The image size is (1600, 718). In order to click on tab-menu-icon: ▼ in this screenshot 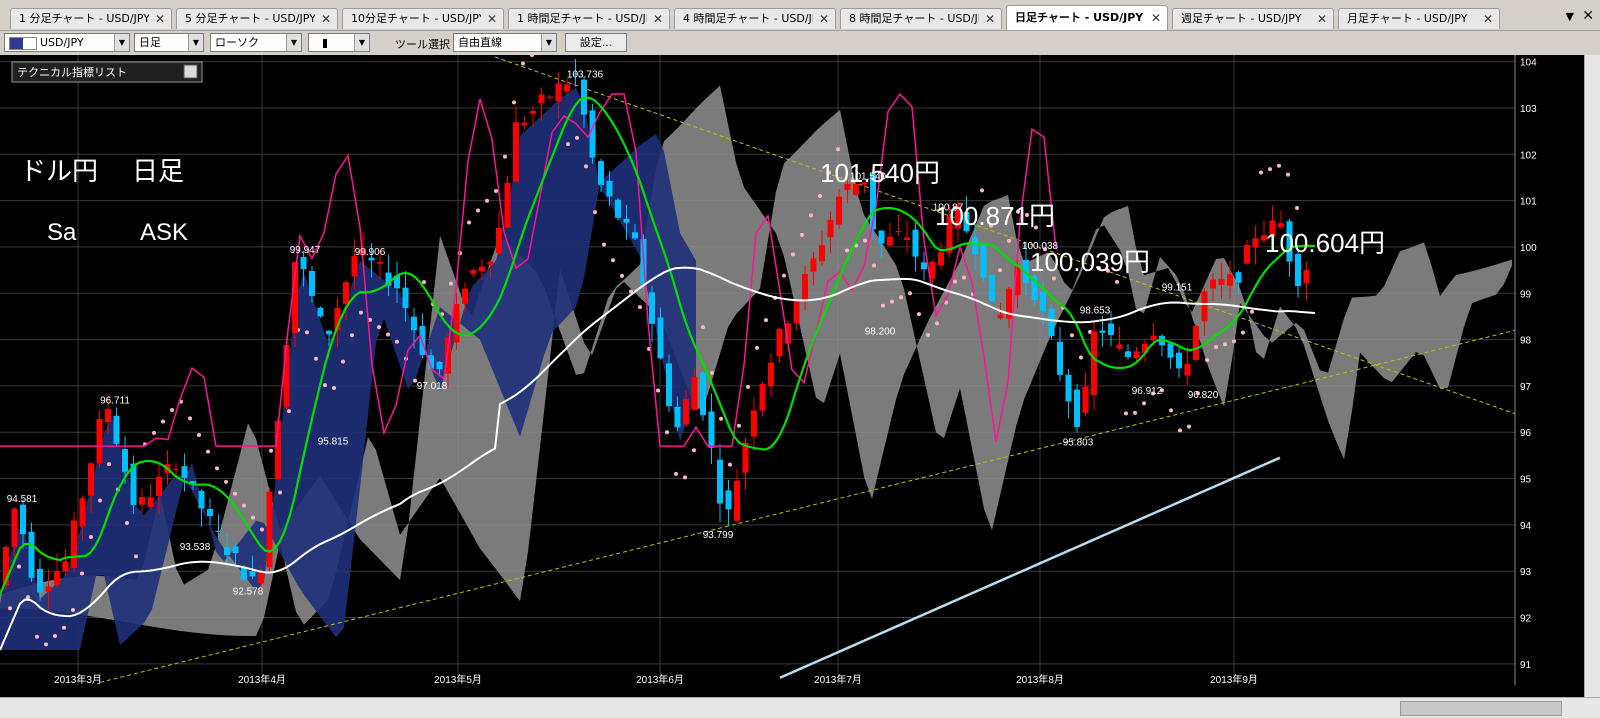, I will do `click(1570, 16)`.